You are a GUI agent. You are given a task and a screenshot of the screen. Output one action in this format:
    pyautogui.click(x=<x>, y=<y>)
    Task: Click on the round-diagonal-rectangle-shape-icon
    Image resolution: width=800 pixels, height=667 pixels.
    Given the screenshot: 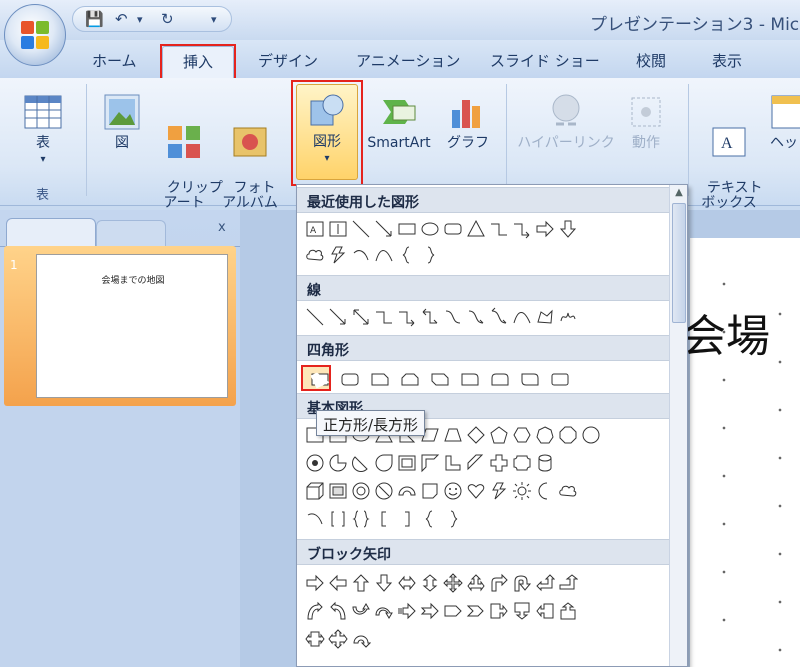 What is the action you would take?
    pyautogui.click(x=530, y=378)
    